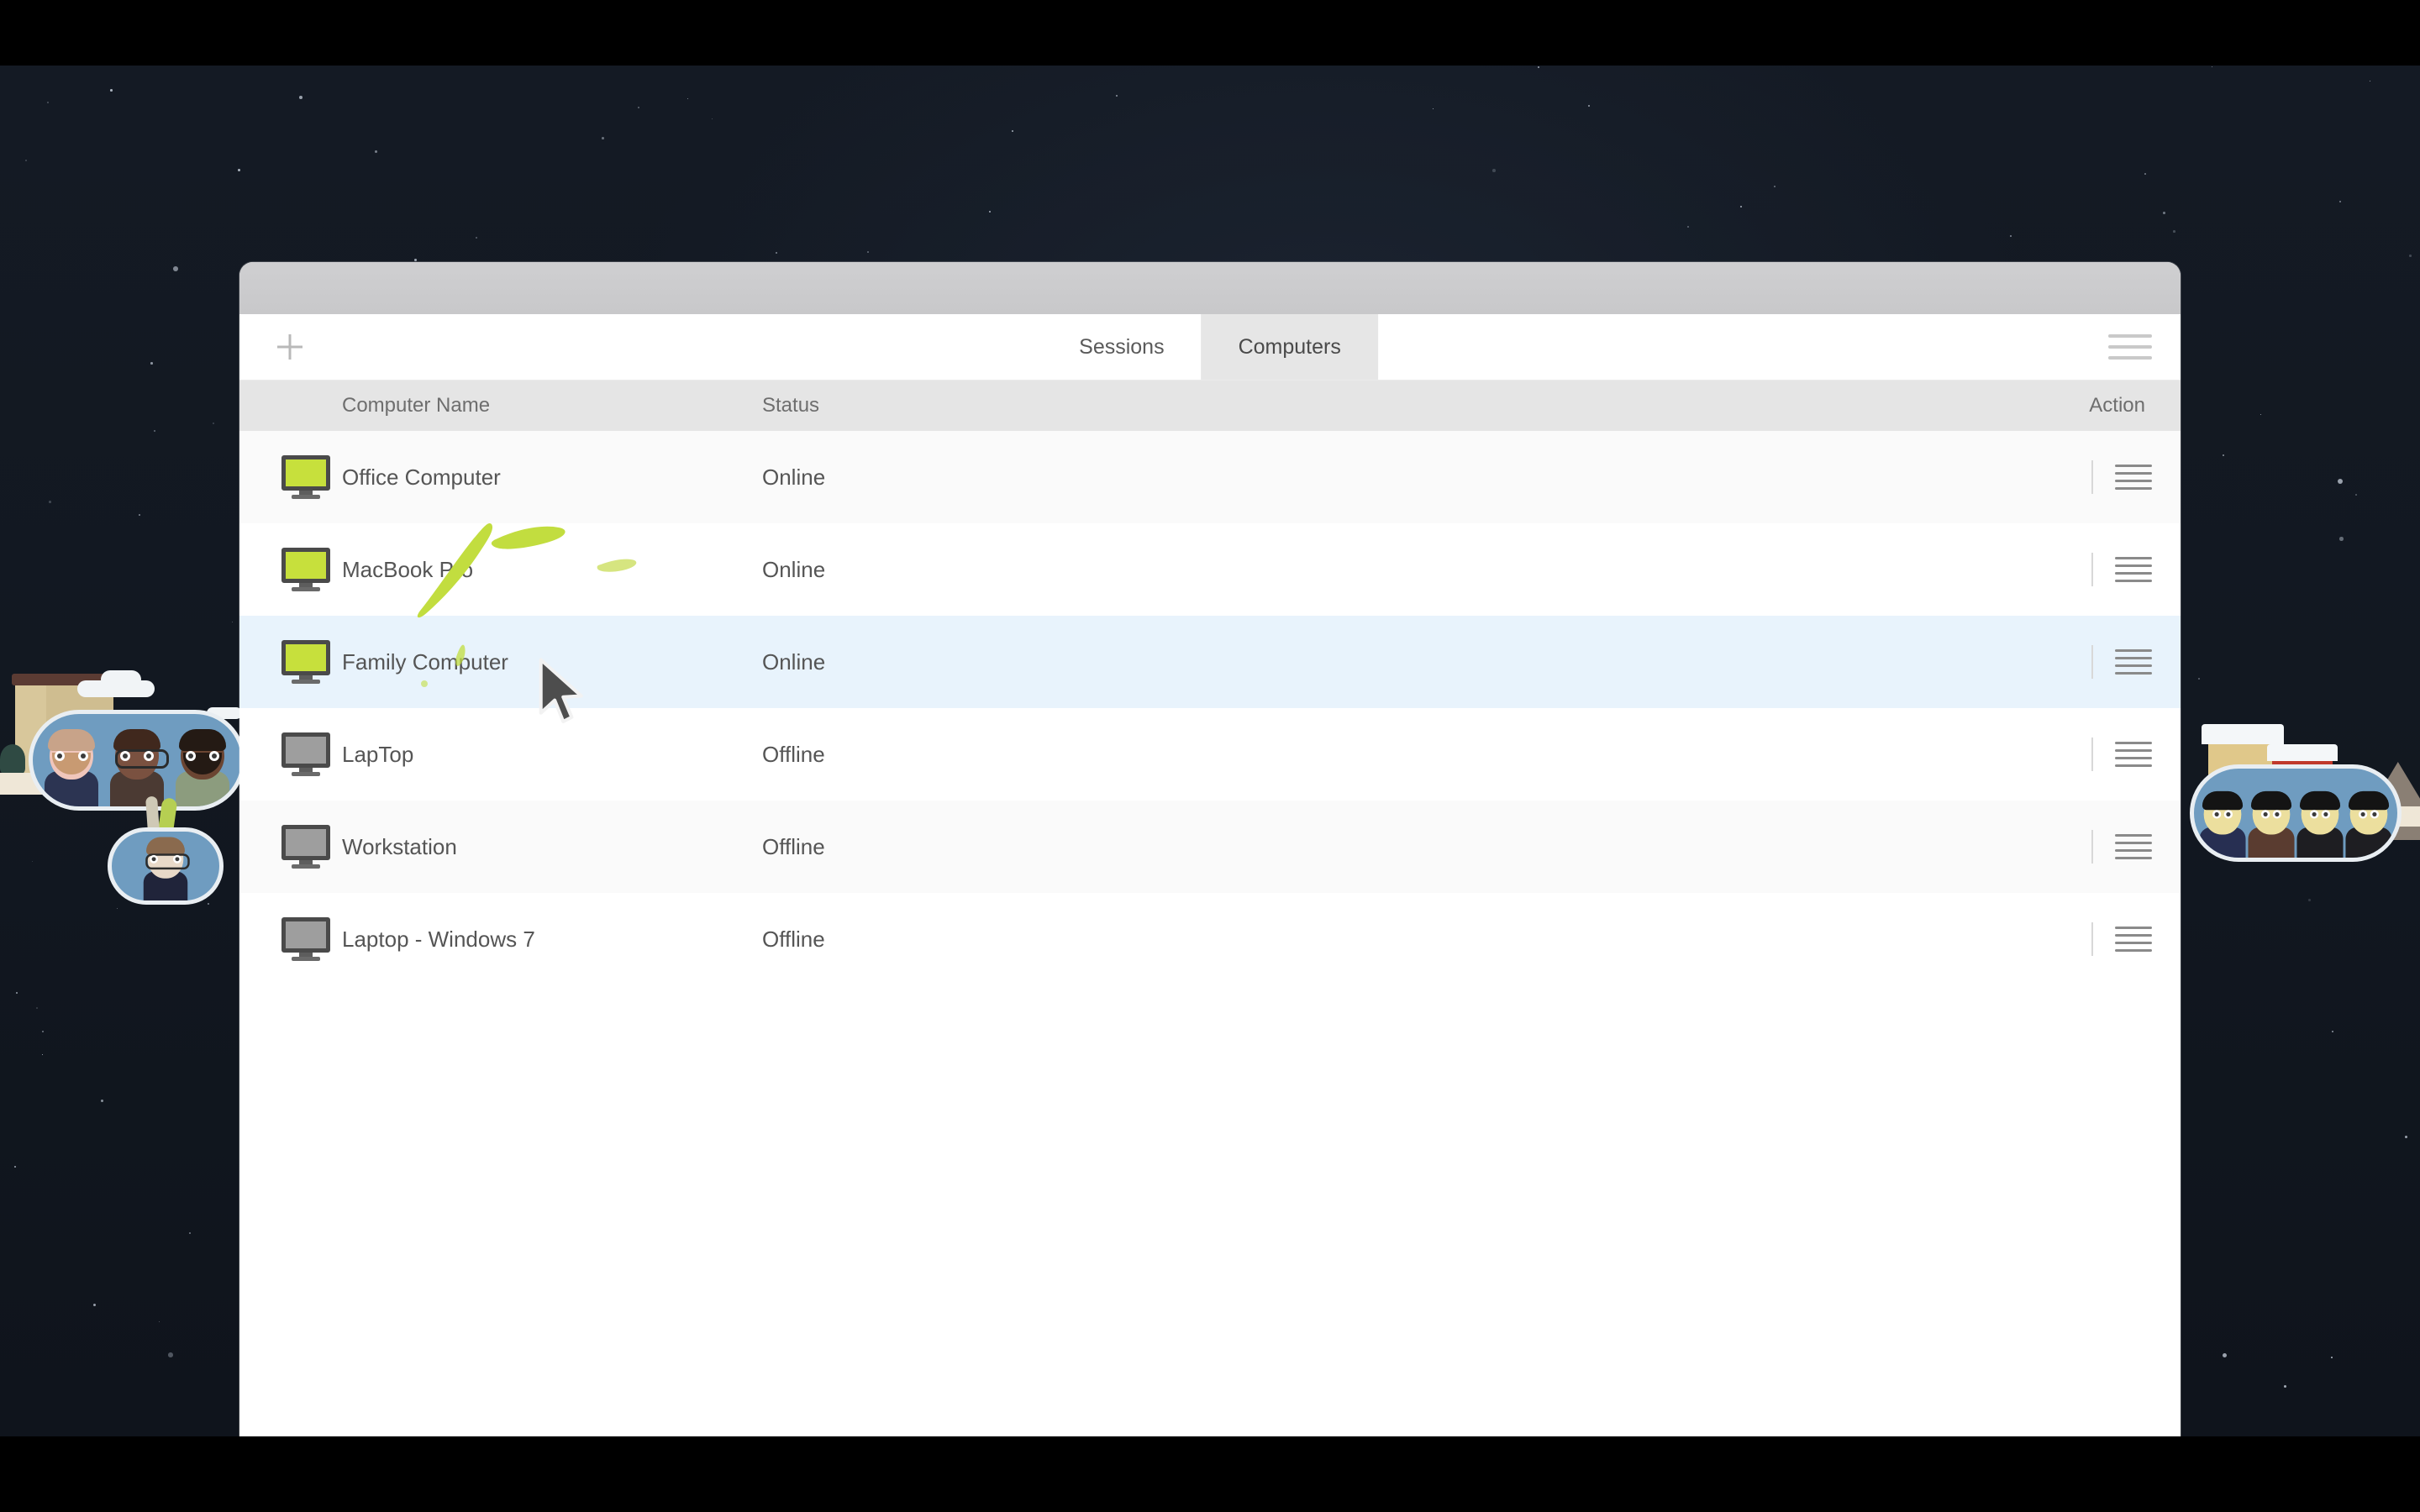  I want to click on right-illustration, so click(2294, 823).